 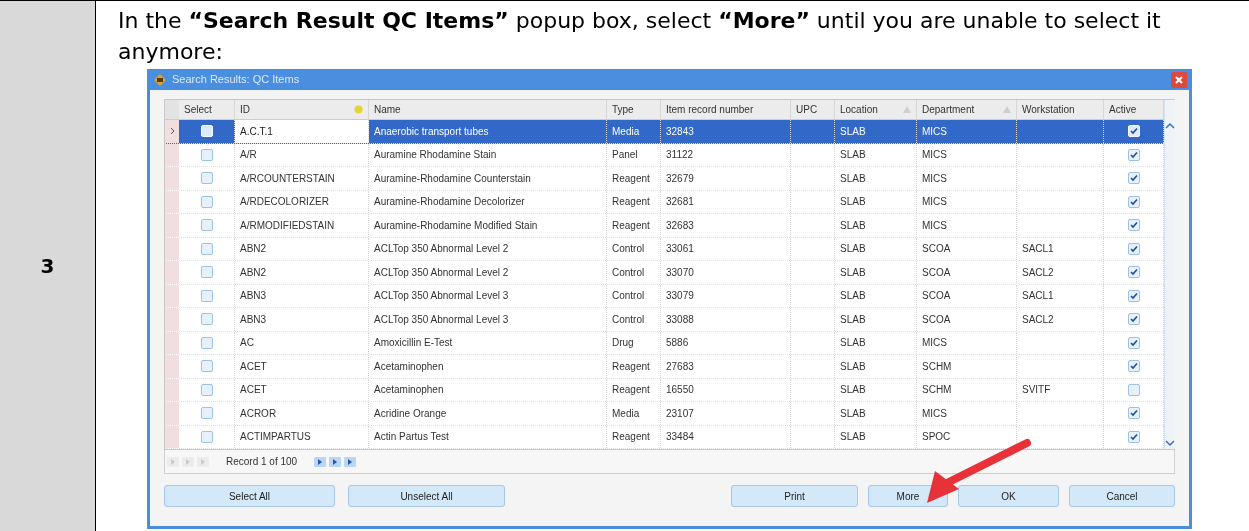 What do you see at coordinates (664, 202) in the screenshot?
I see `table-row: A/RDECOLORIZER Auramine-Rhodamine Decolorizer Reagent 32681 SLAB MICS` at bounding box center [664, 202].